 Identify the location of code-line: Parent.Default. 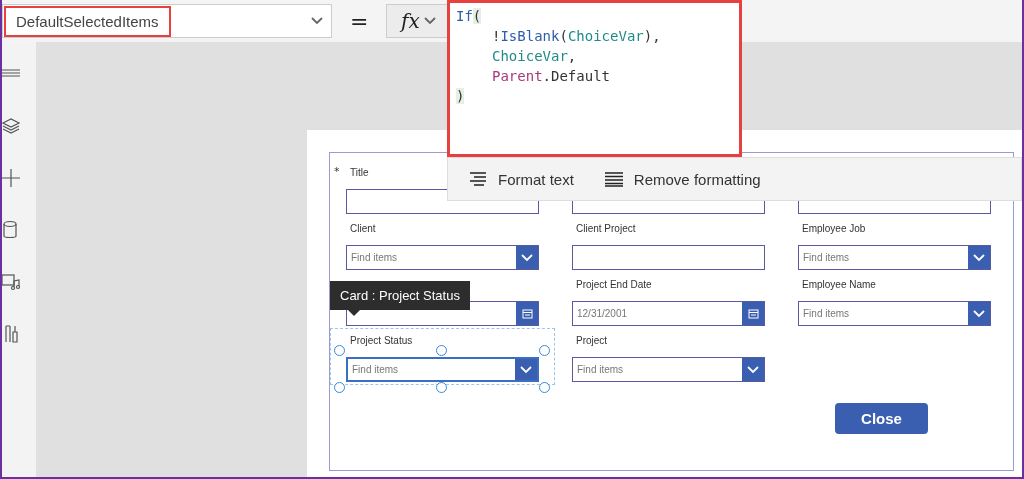
(551, 76).